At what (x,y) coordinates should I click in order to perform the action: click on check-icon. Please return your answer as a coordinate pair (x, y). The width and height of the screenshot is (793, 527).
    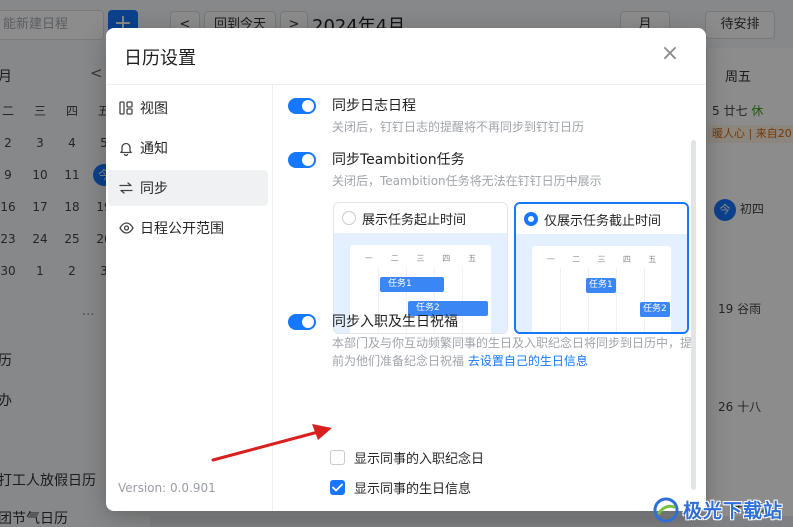
    Looking at the image, I should click on (337, 487).